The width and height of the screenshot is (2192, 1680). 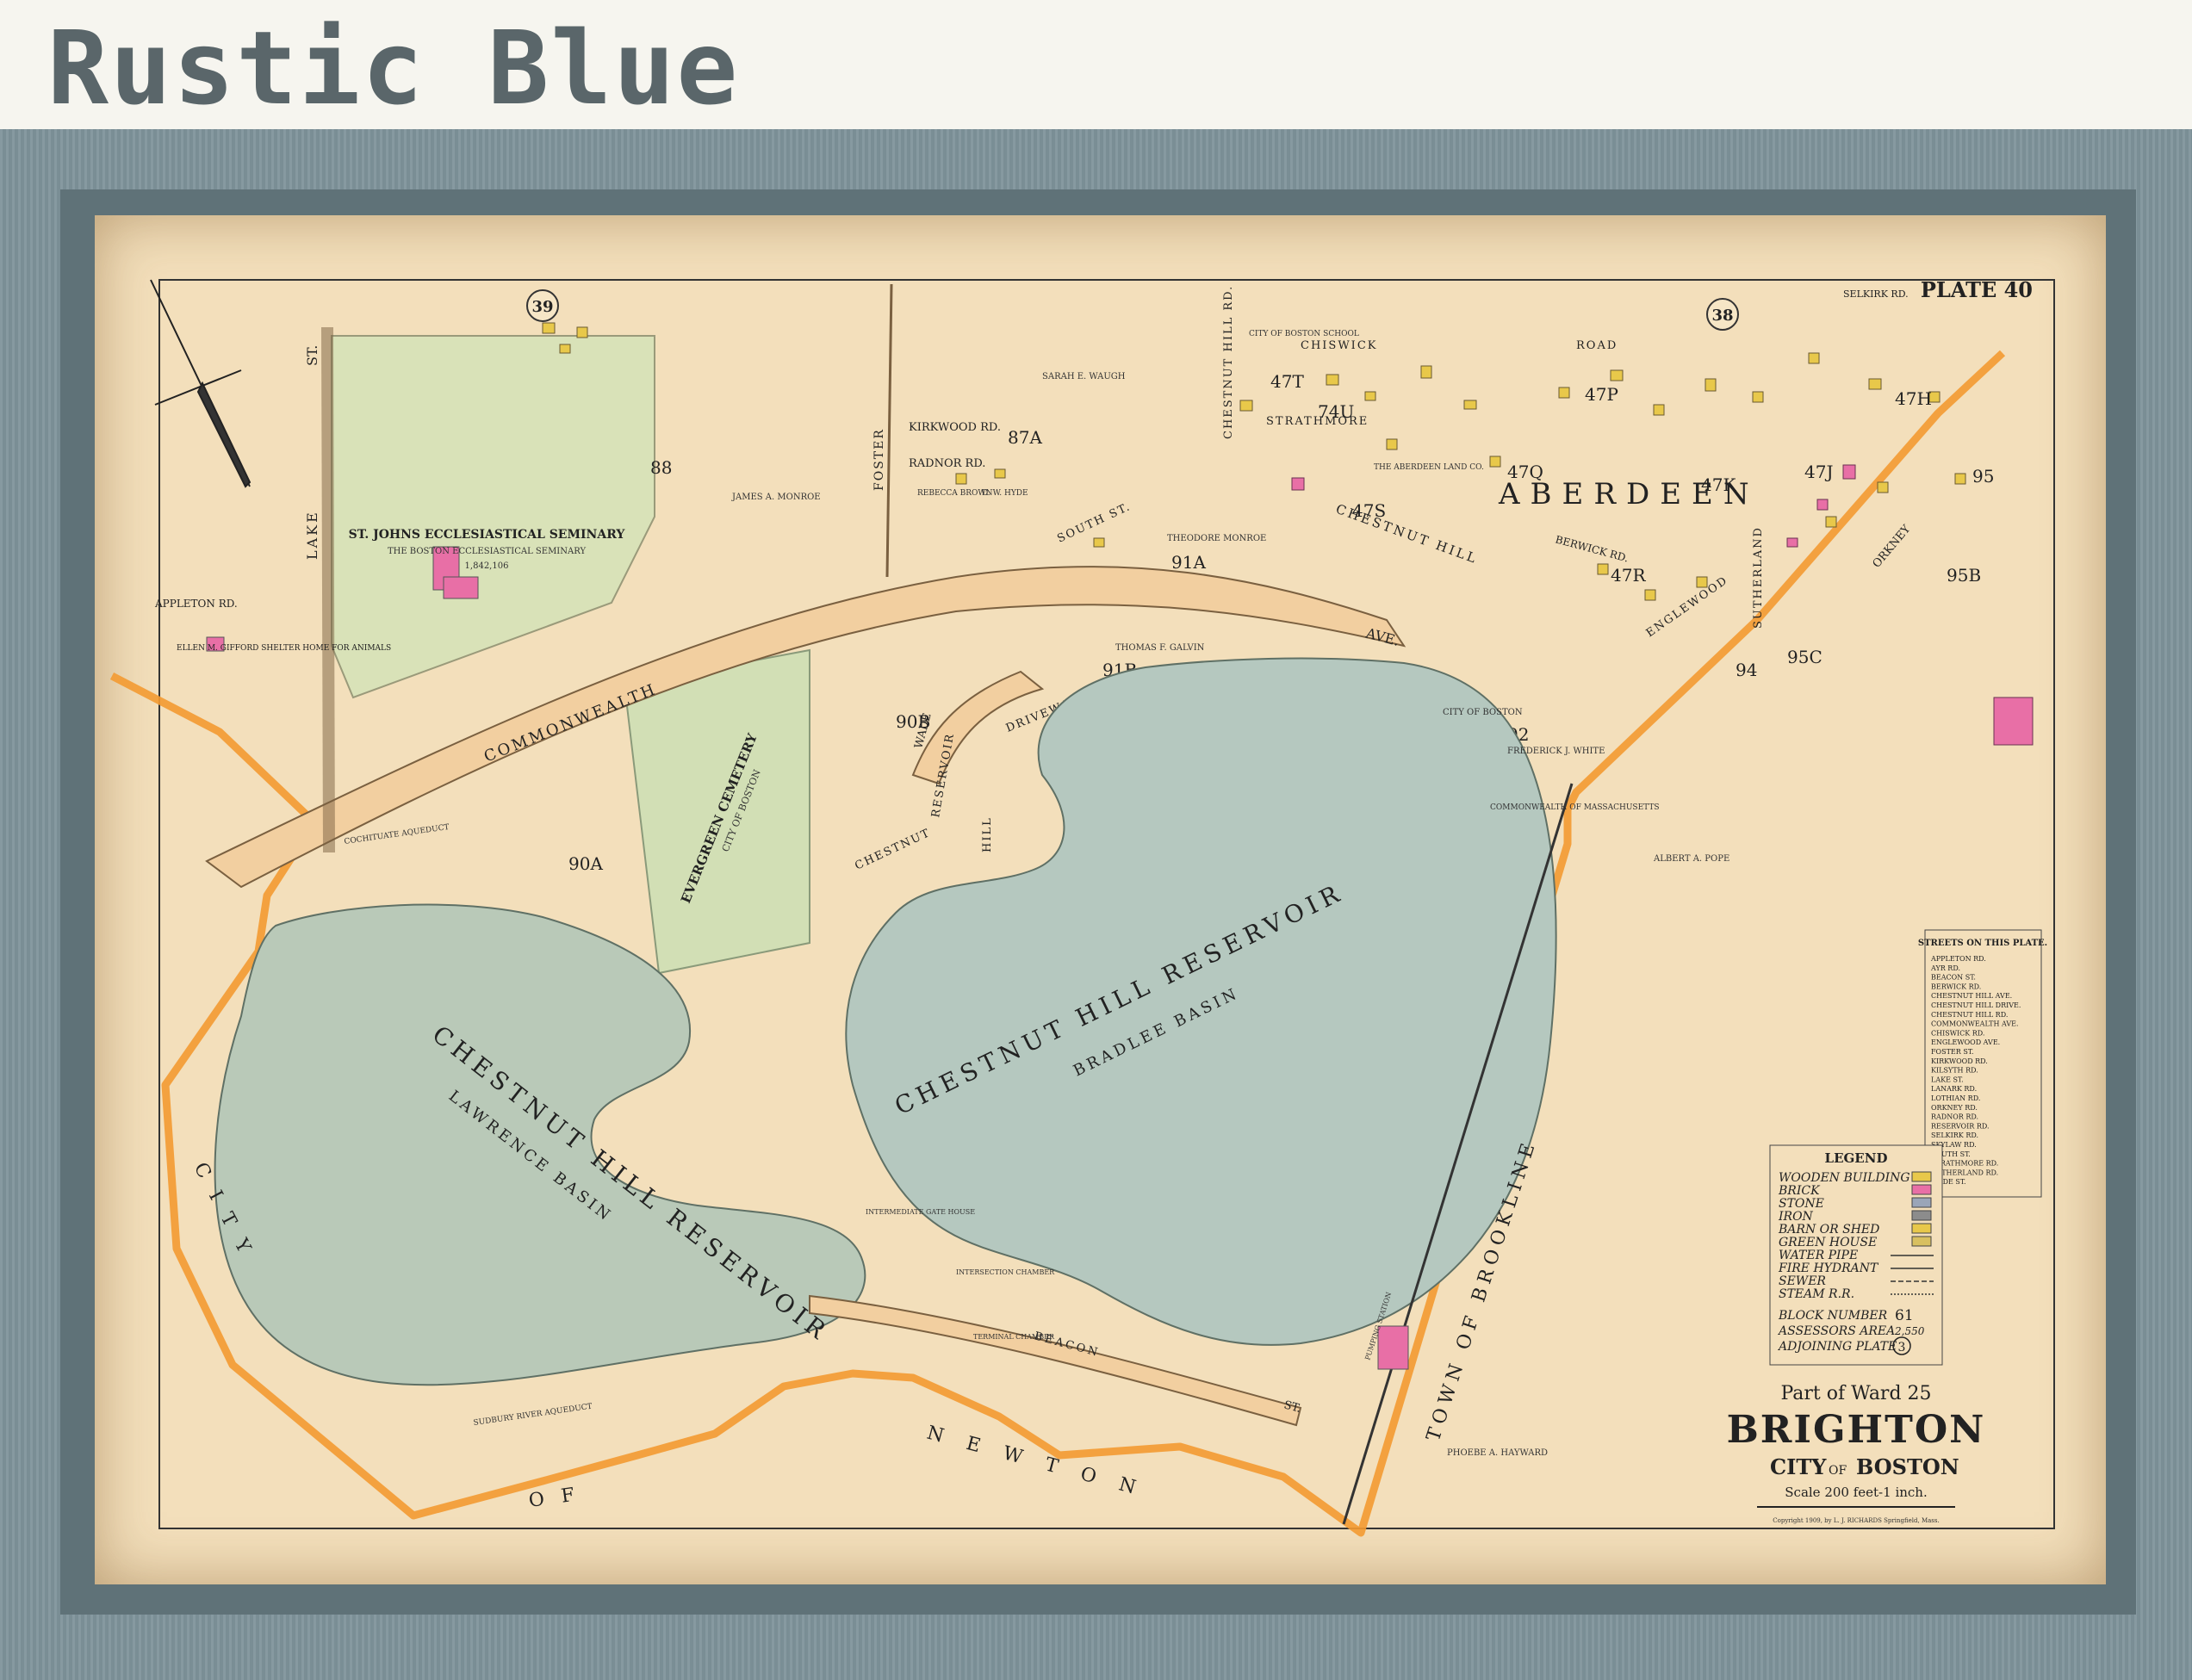 What do you see at coordinates (1816, 1294) in the screenshot?
I see `legend-item-label: STEAM R.R.` at bounding box center [1816, 1294].